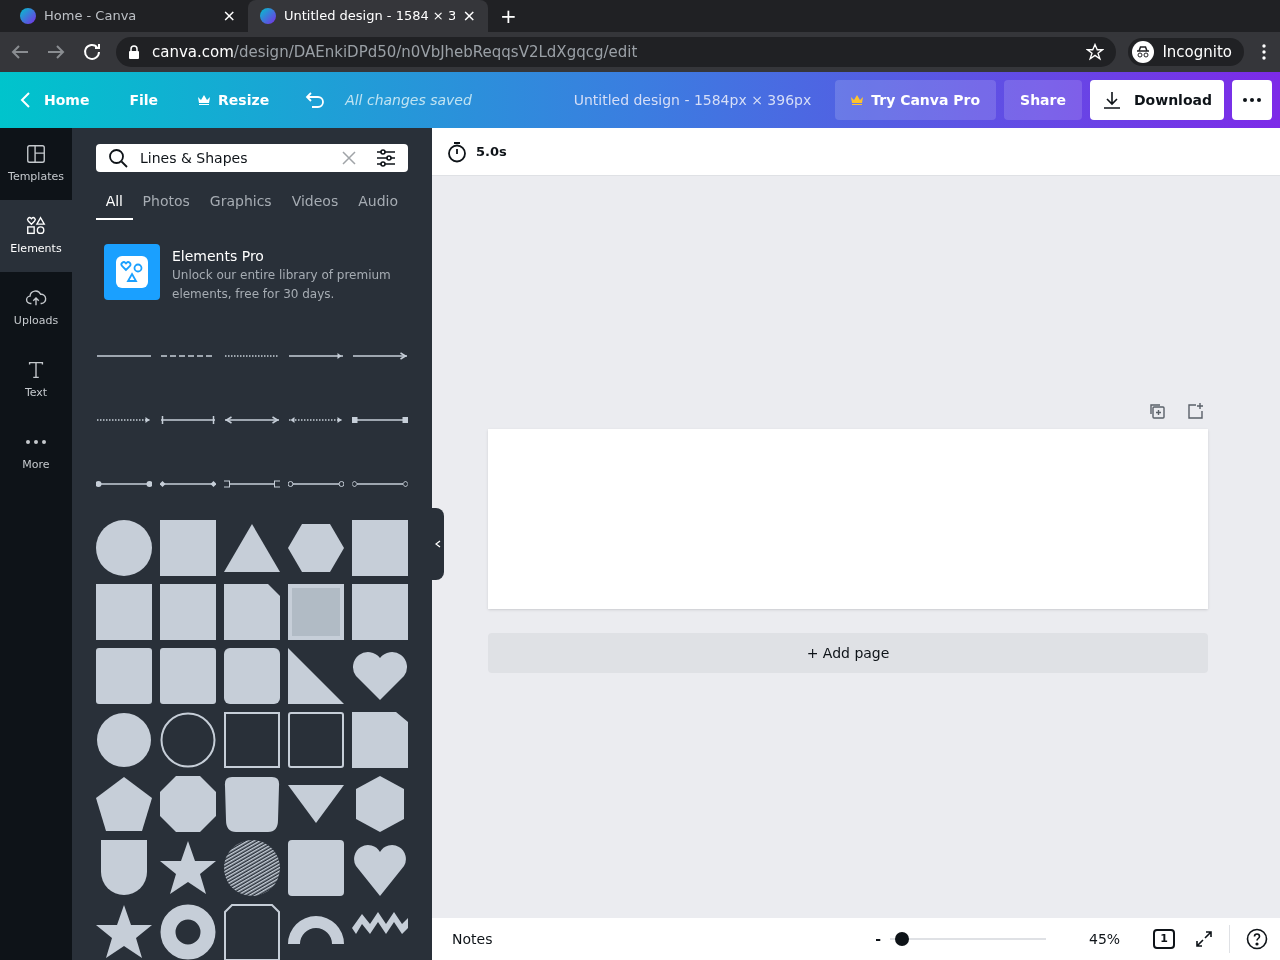  I want to click on sidebar-tab: Uploads, so click(36, 308).